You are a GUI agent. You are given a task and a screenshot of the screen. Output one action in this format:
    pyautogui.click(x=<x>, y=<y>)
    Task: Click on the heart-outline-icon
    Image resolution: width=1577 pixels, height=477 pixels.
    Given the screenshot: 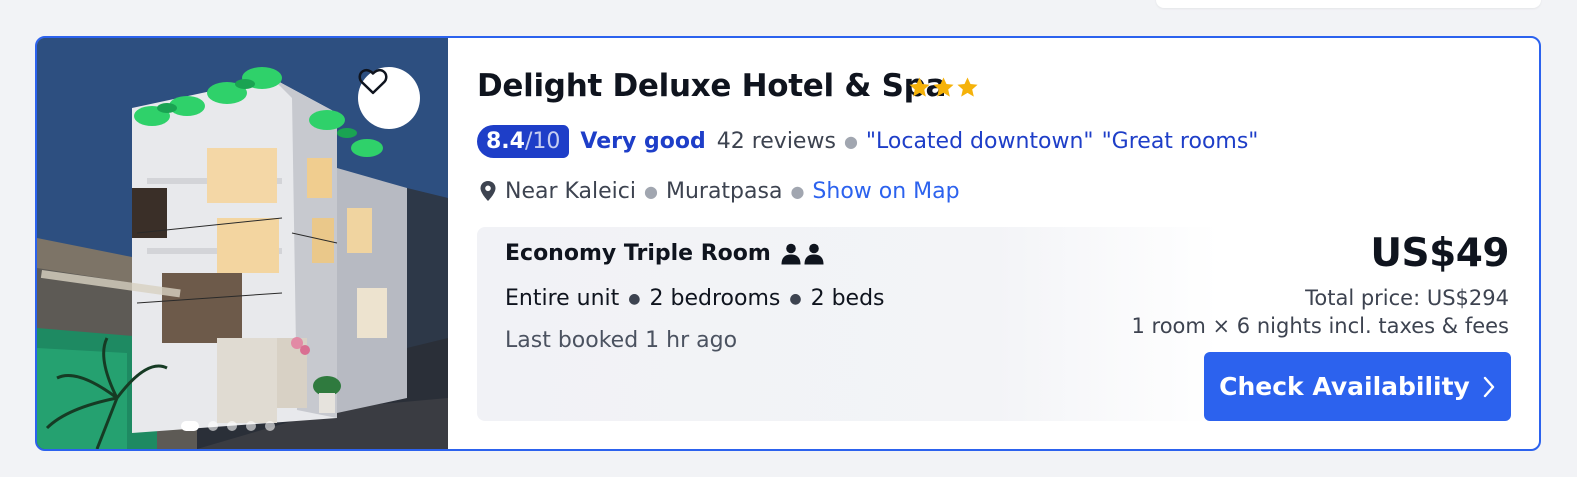 What is the action you would take?
    pyautogui.click(x=373, y=81)
    